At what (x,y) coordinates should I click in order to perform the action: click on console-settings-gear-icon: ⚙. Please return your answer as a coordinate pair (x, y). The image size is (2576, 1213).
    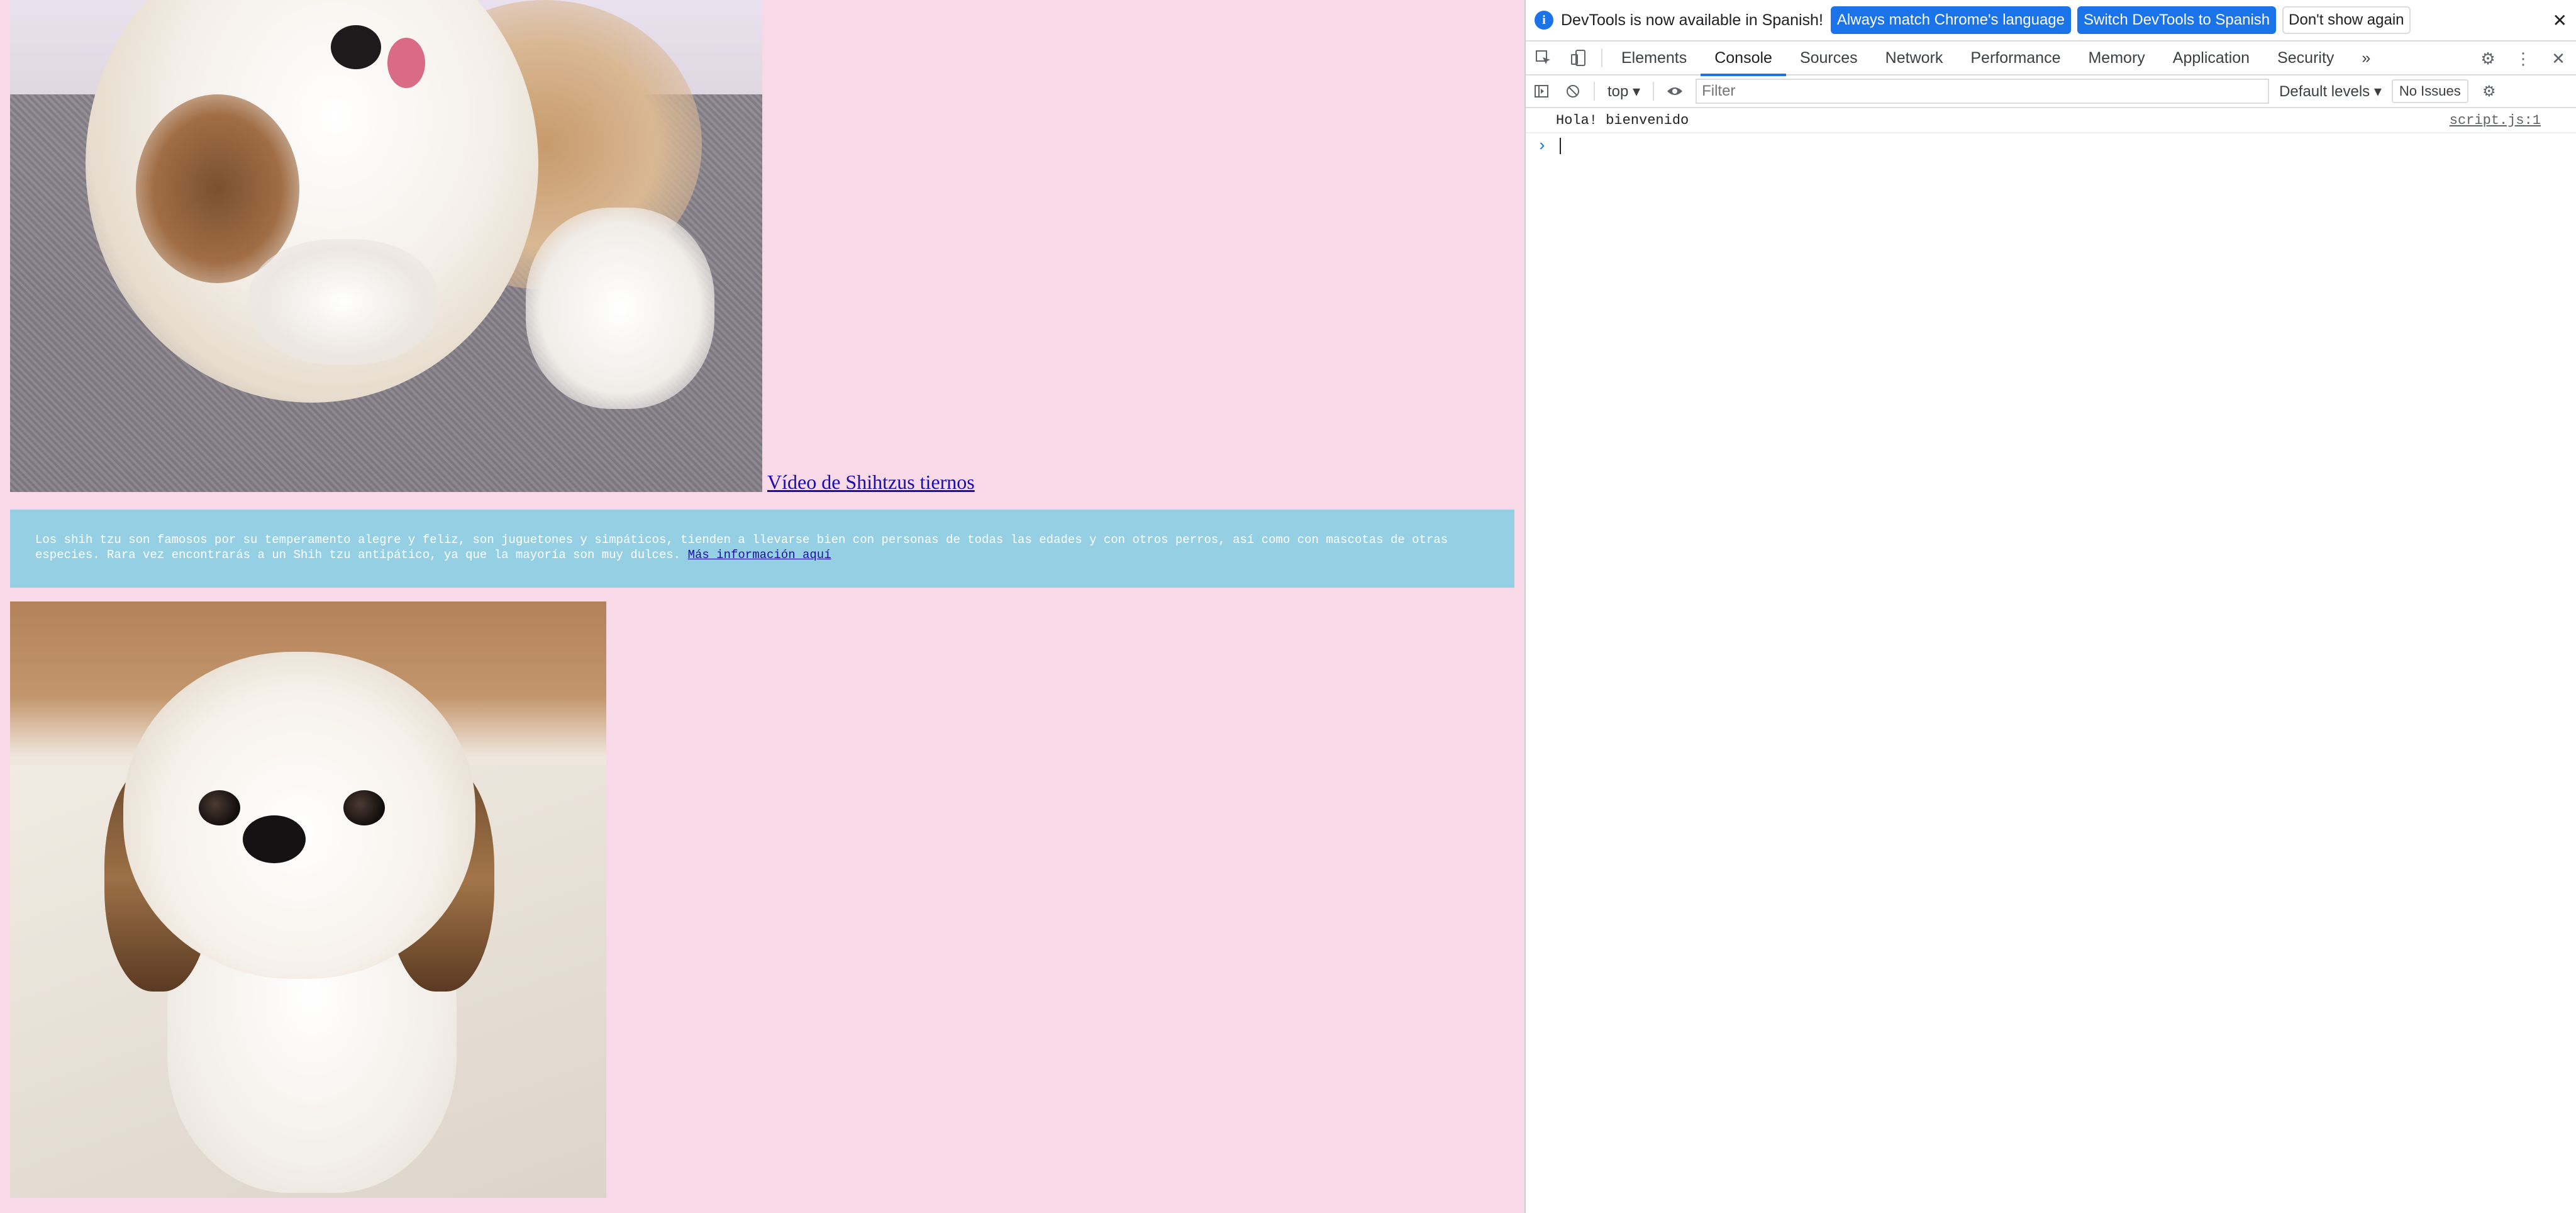
    Looking at the image, I should click on (2489, 91).